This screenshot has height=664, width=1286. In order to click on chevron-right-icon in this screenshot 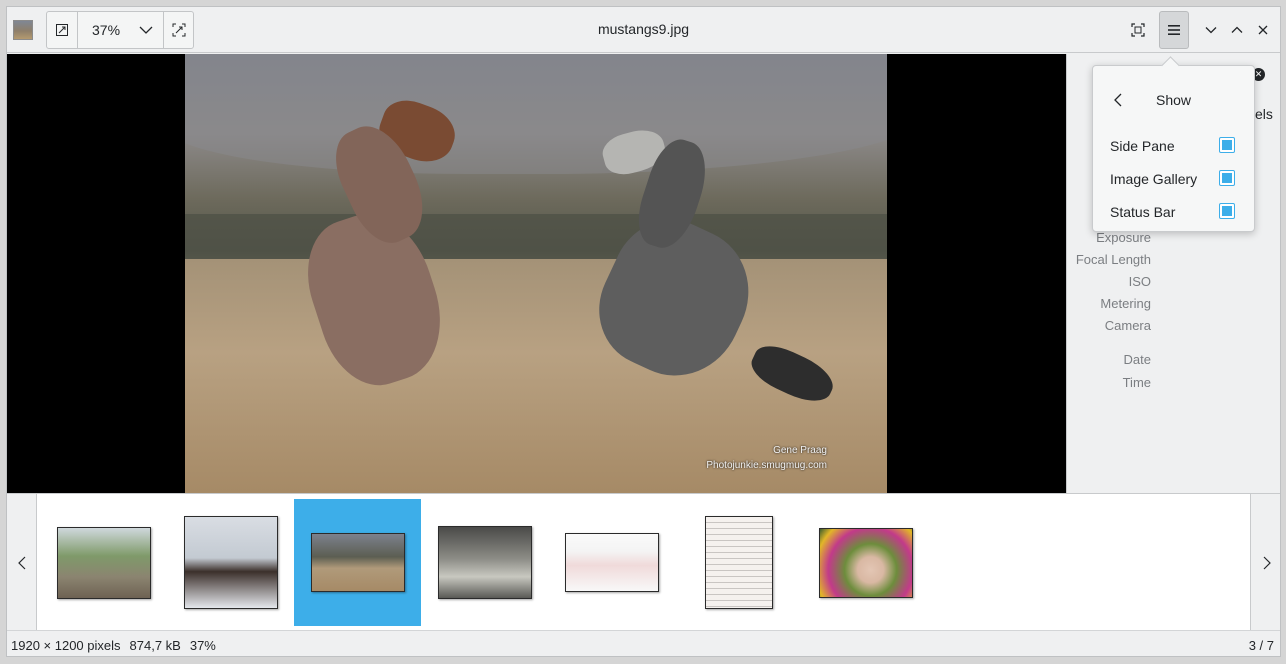, I will do `click(1267, 562)`.